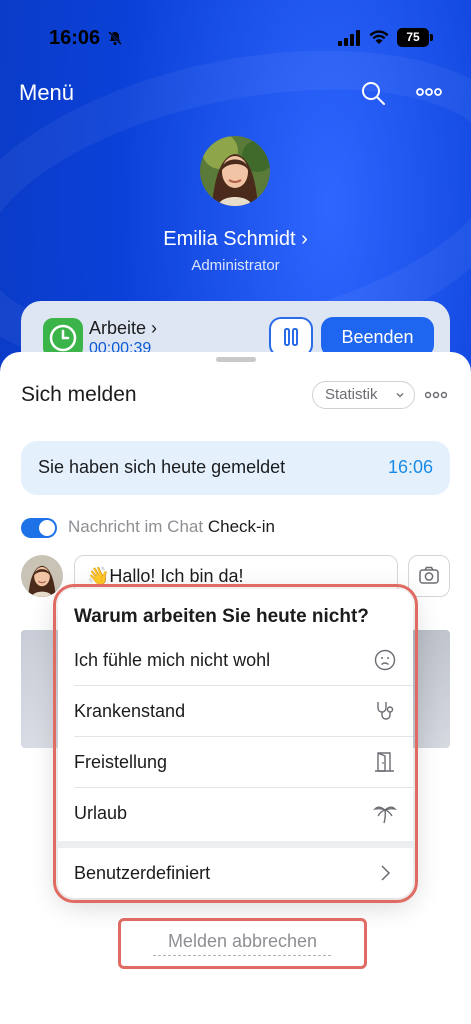 The height and width of the screenshot is (1024, 471). What do you see at coordinates (385, 711) in the screenshot?
I see `stethoscope-icon` at bounding box center [385, 711].